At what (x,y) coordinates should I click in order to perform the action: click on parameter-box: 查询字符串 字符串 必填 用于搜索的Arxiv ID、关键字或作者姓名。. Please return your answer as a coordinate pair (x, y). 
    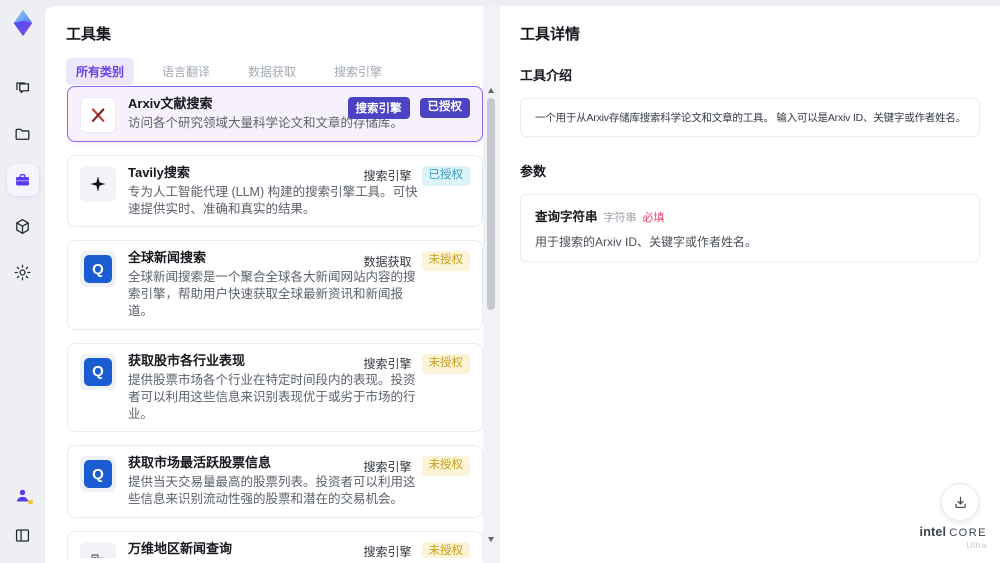
    Looking at the image, I should click on (750, 228).